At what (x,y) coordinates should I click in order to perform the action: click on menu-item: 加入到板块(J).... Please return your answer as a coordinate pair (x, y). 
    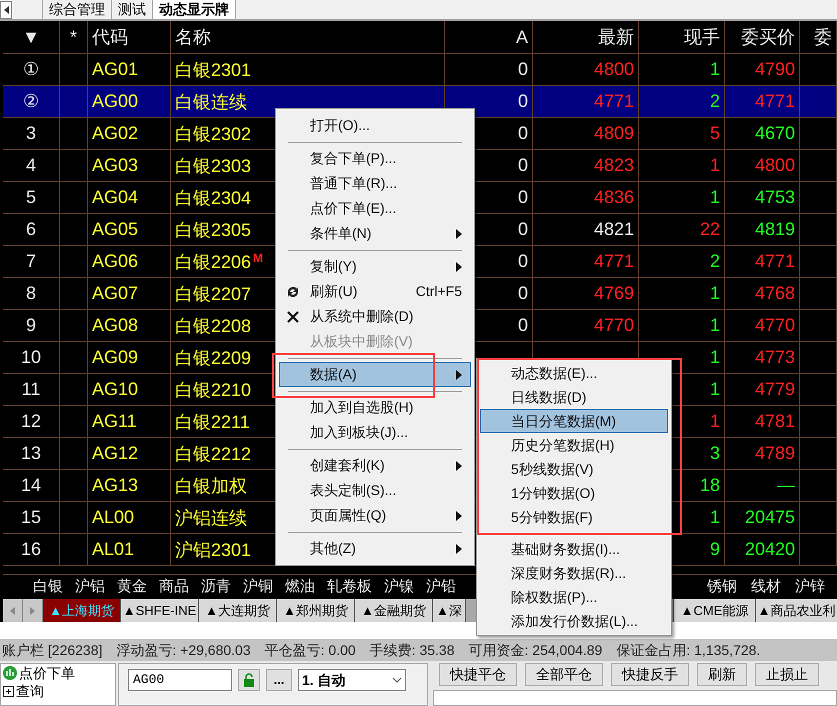
    Looking at the image, I should click on (375, 432).